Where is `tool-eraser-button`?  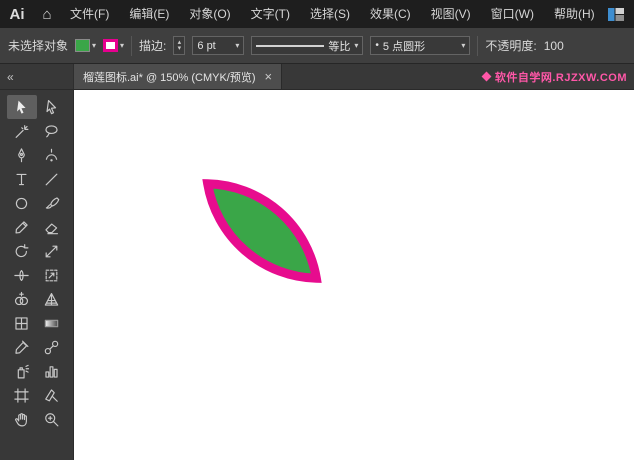 tool-eraser-button is located at coordinates (52, 227).